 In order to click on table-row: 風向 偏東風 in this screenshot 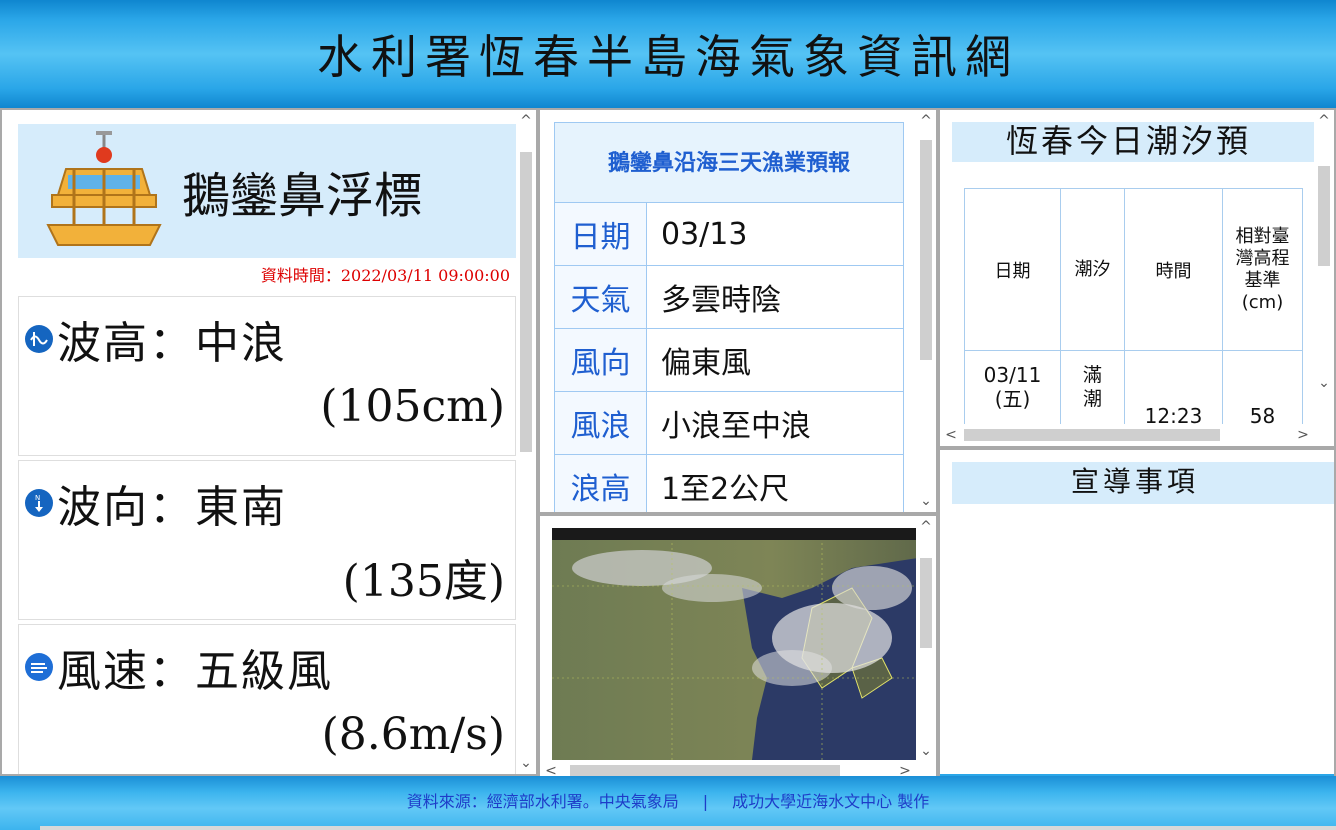, I will do `click(729, 360)`.